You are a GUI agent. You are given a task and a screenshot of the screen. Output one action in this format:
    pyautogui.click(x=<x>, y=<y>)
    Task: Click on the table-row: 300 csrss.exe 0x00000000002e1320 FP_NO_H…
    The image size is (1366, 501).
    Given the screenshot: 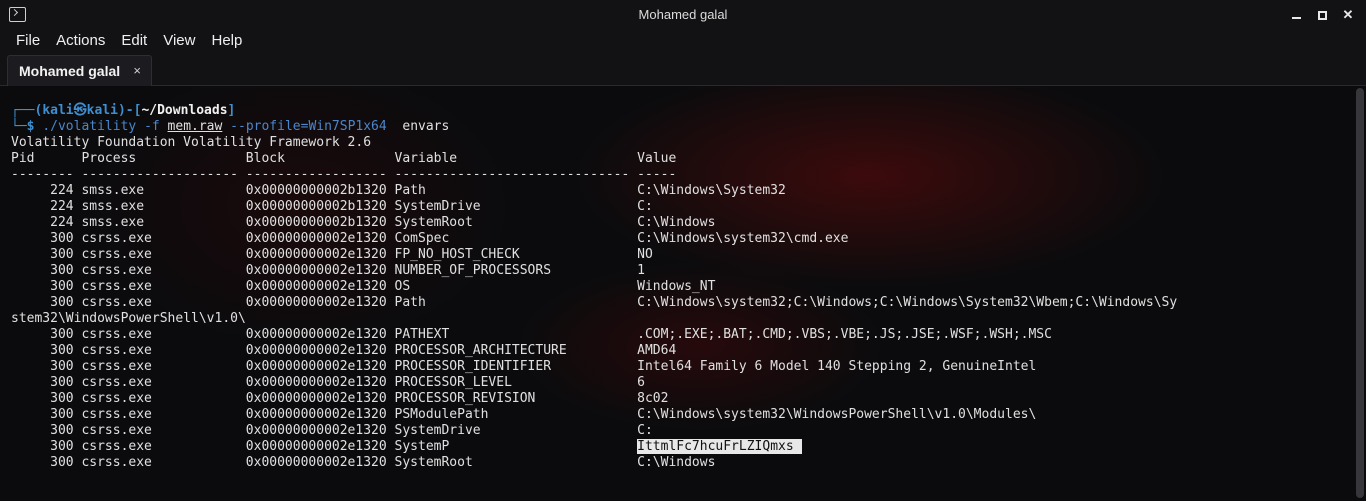 What is the action you would take?
    pyautogui.click(x=332, y=254)
    